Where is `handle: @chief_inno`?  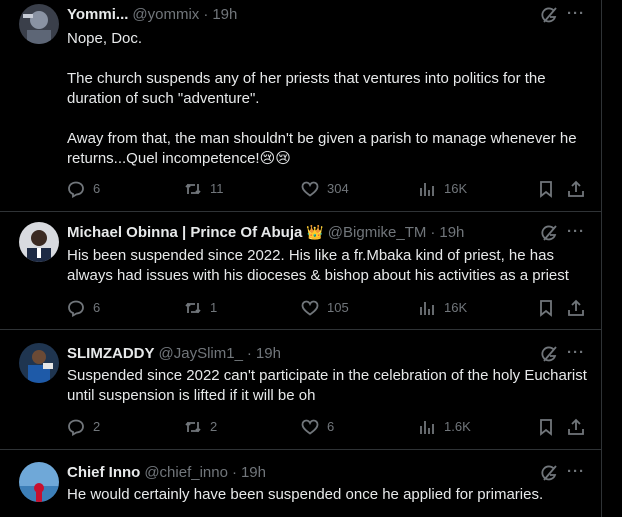
handle: @chief_inno is located at coordinates (186, 472).